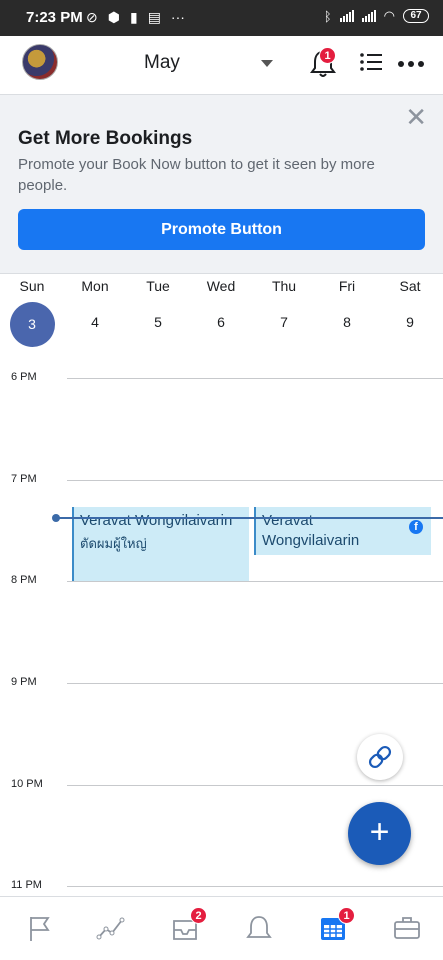 The image size is (443, 960). Describe the element at coordinates (389, 15) in the screenshot. I see `wifi-icon: ◠` at that location.